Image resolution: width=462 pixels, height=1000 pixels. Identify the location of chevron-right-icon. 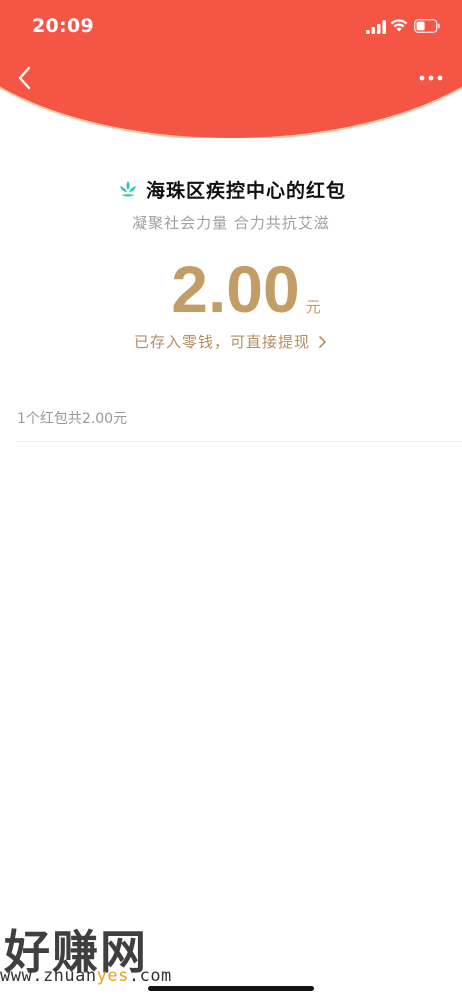
(322, 341).